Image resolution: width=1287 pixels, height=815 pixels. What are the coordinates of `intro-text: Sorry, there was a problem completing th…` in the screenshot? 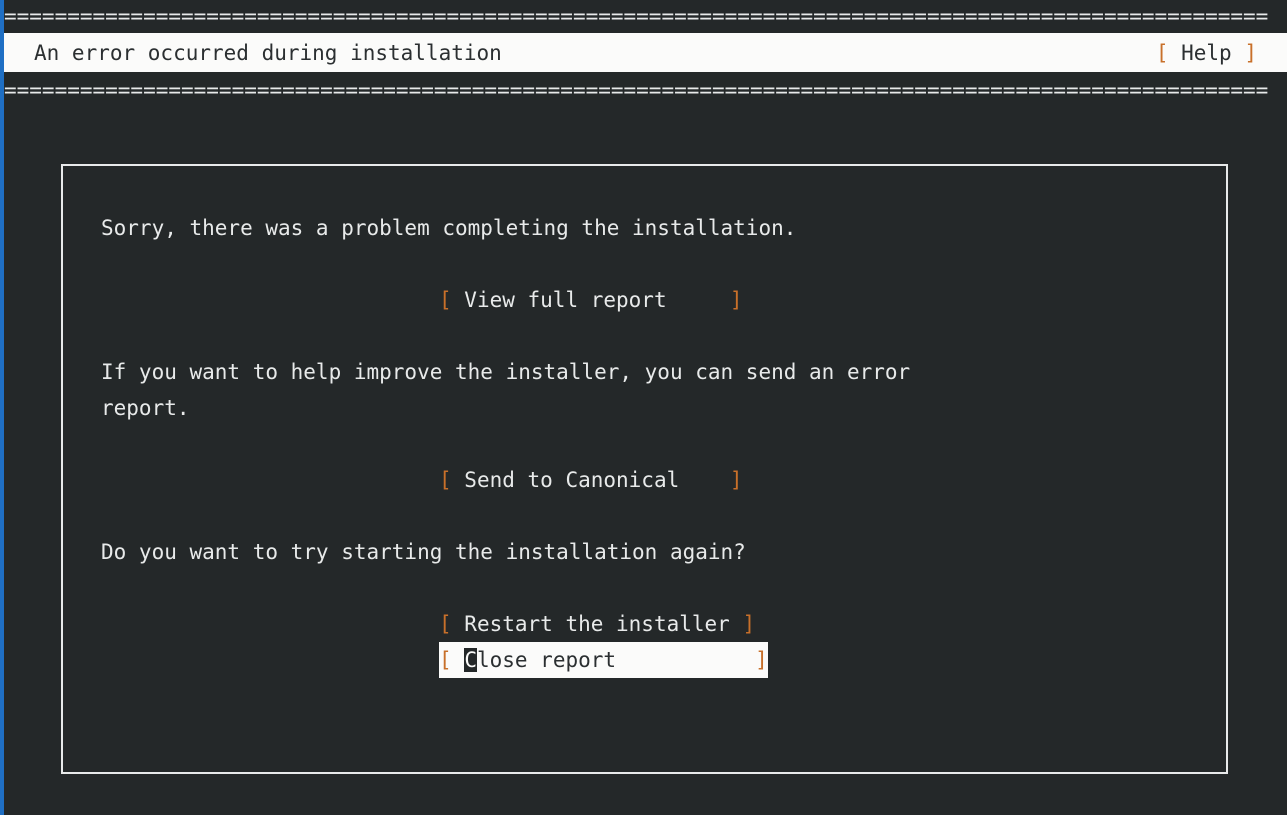 It's located at (449, 228).